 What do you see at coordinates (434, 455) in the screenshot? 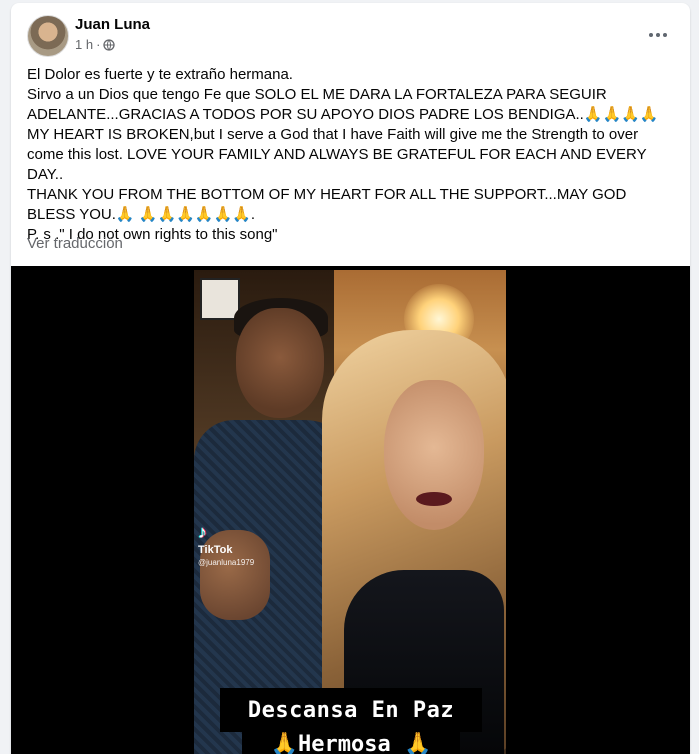
I see `woman-face` at bounding box center [434, 455].